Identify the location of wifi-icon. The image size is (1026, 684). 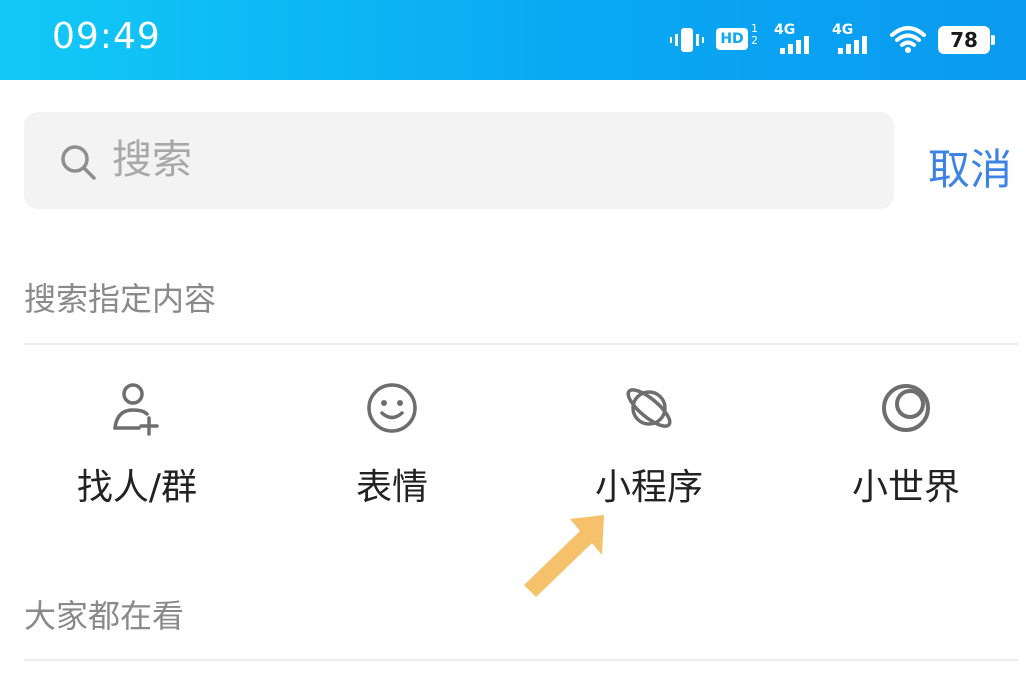
(908, 39).